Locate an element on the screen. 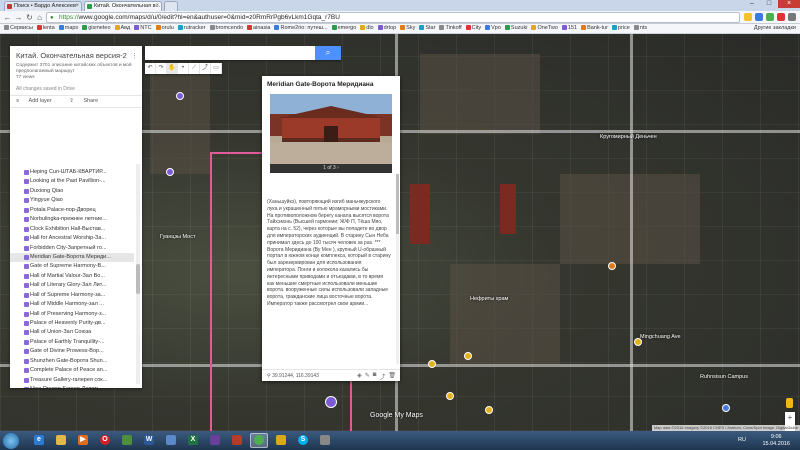 The height and width of the screenshot is (450, 800). bookmark-item: Bank-tur is located at coordinates (594, 28).